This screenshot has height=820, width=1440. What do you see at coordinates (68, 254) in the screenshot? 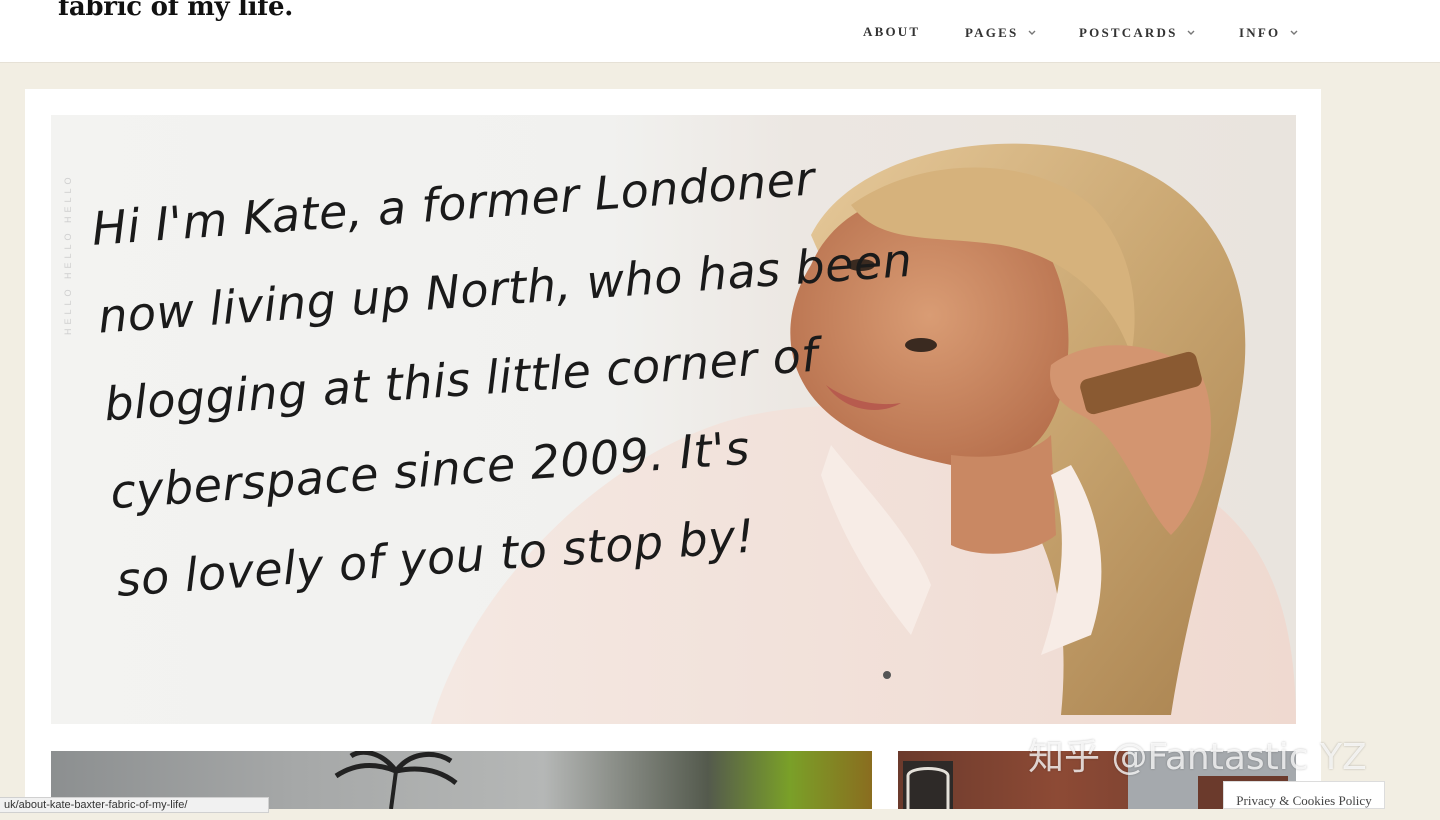
I see `side-vertical-text: HELLO HELLO HELLO` at bounding box center [68, 254].